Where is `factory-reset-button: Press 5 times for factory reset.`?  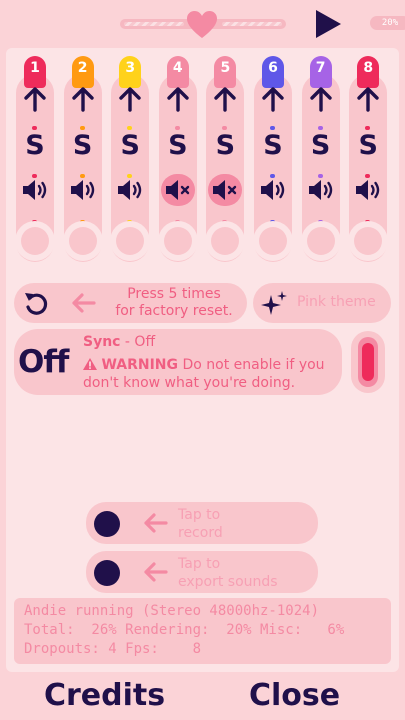
factory-reset-button: Press 5 times for factory reset. is located at coordinates (130, 303).